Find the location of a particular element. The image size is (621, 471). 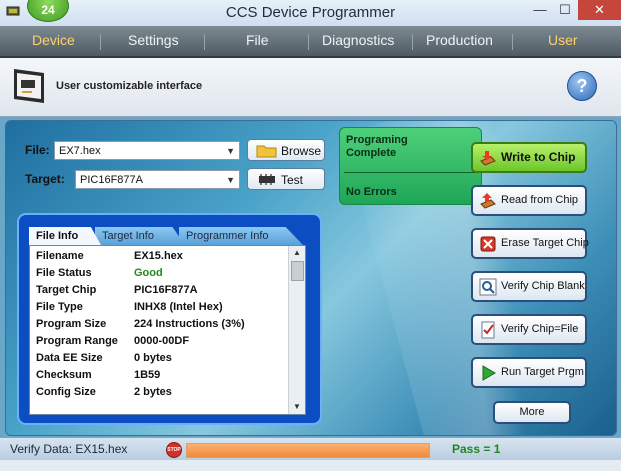

verify-chip-file-button: Verify Chip=File is located at coordinates (529, 329).